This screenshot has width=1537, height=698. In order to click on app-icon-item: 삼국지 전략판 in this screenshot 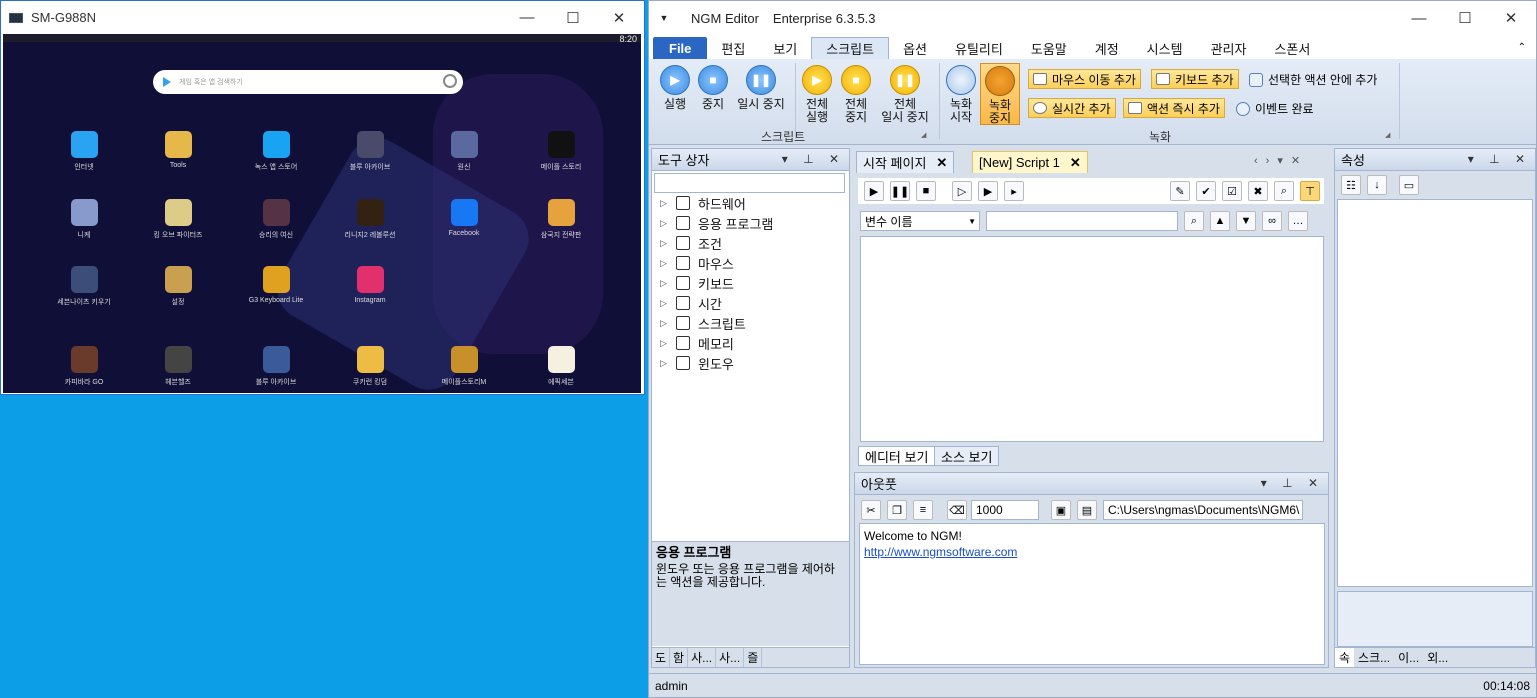, I will do `click(561, 219)`.